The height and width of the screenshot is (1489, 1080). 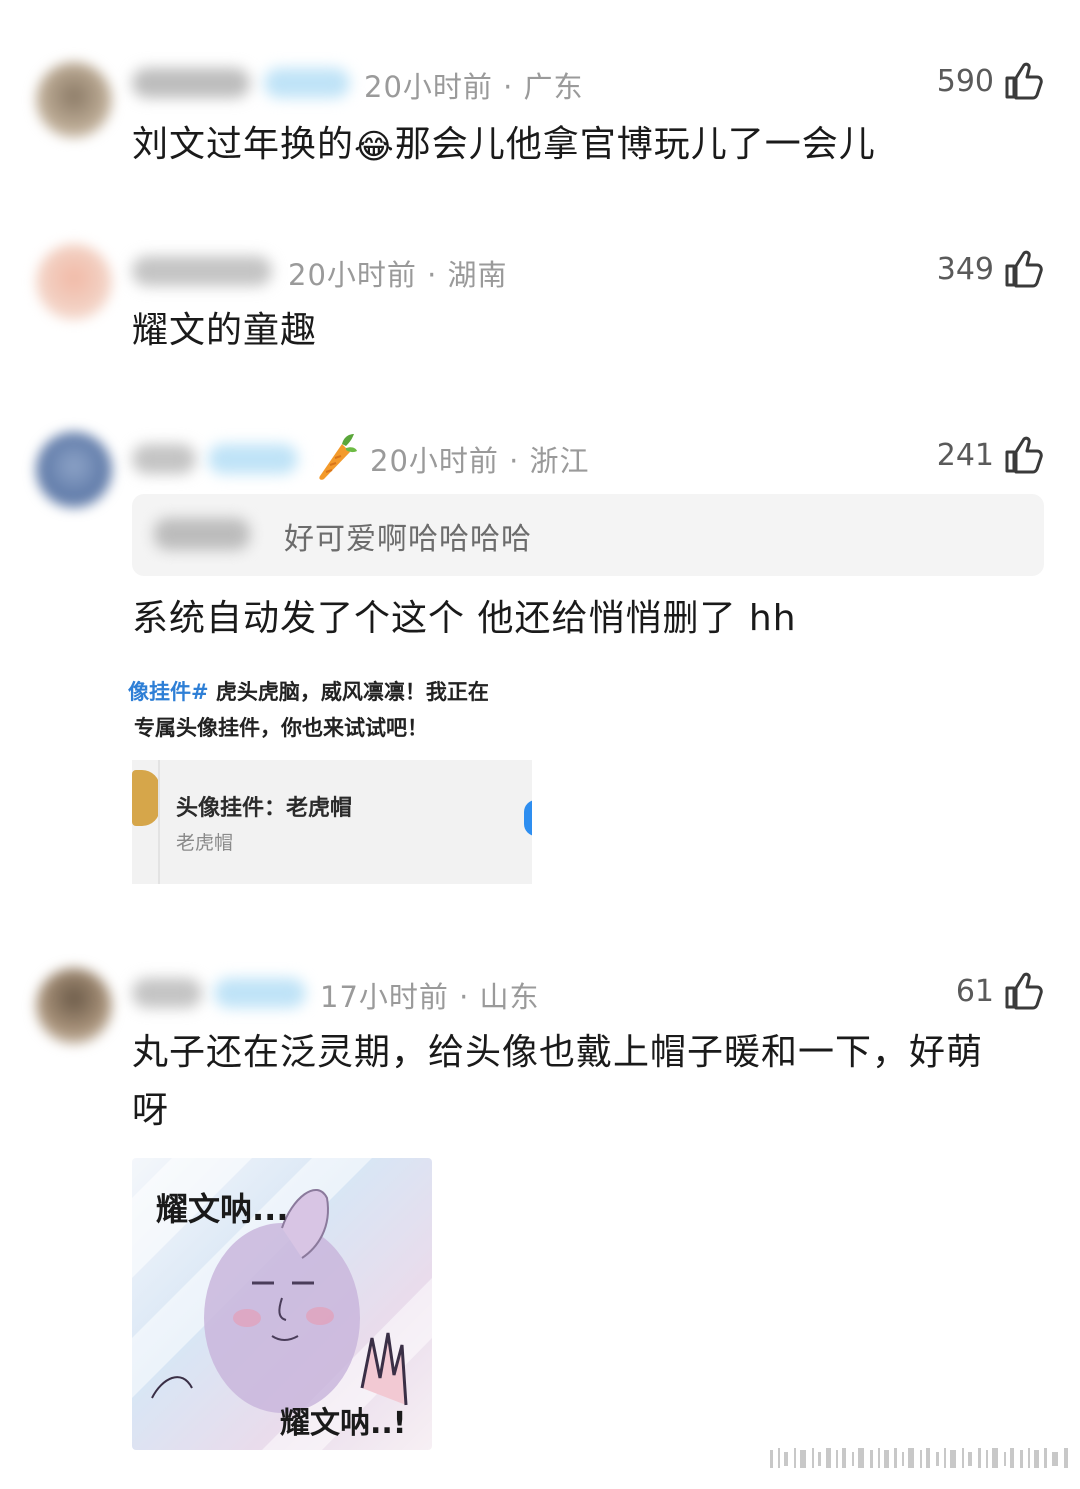 What do you see at coordinates (557, 1082) in the screenshot?
I see `comment-text: 丸子还在泛灵期，给头像也戴上帽子暖和一下，好萌 呀` at bounding box center [557, 1082].